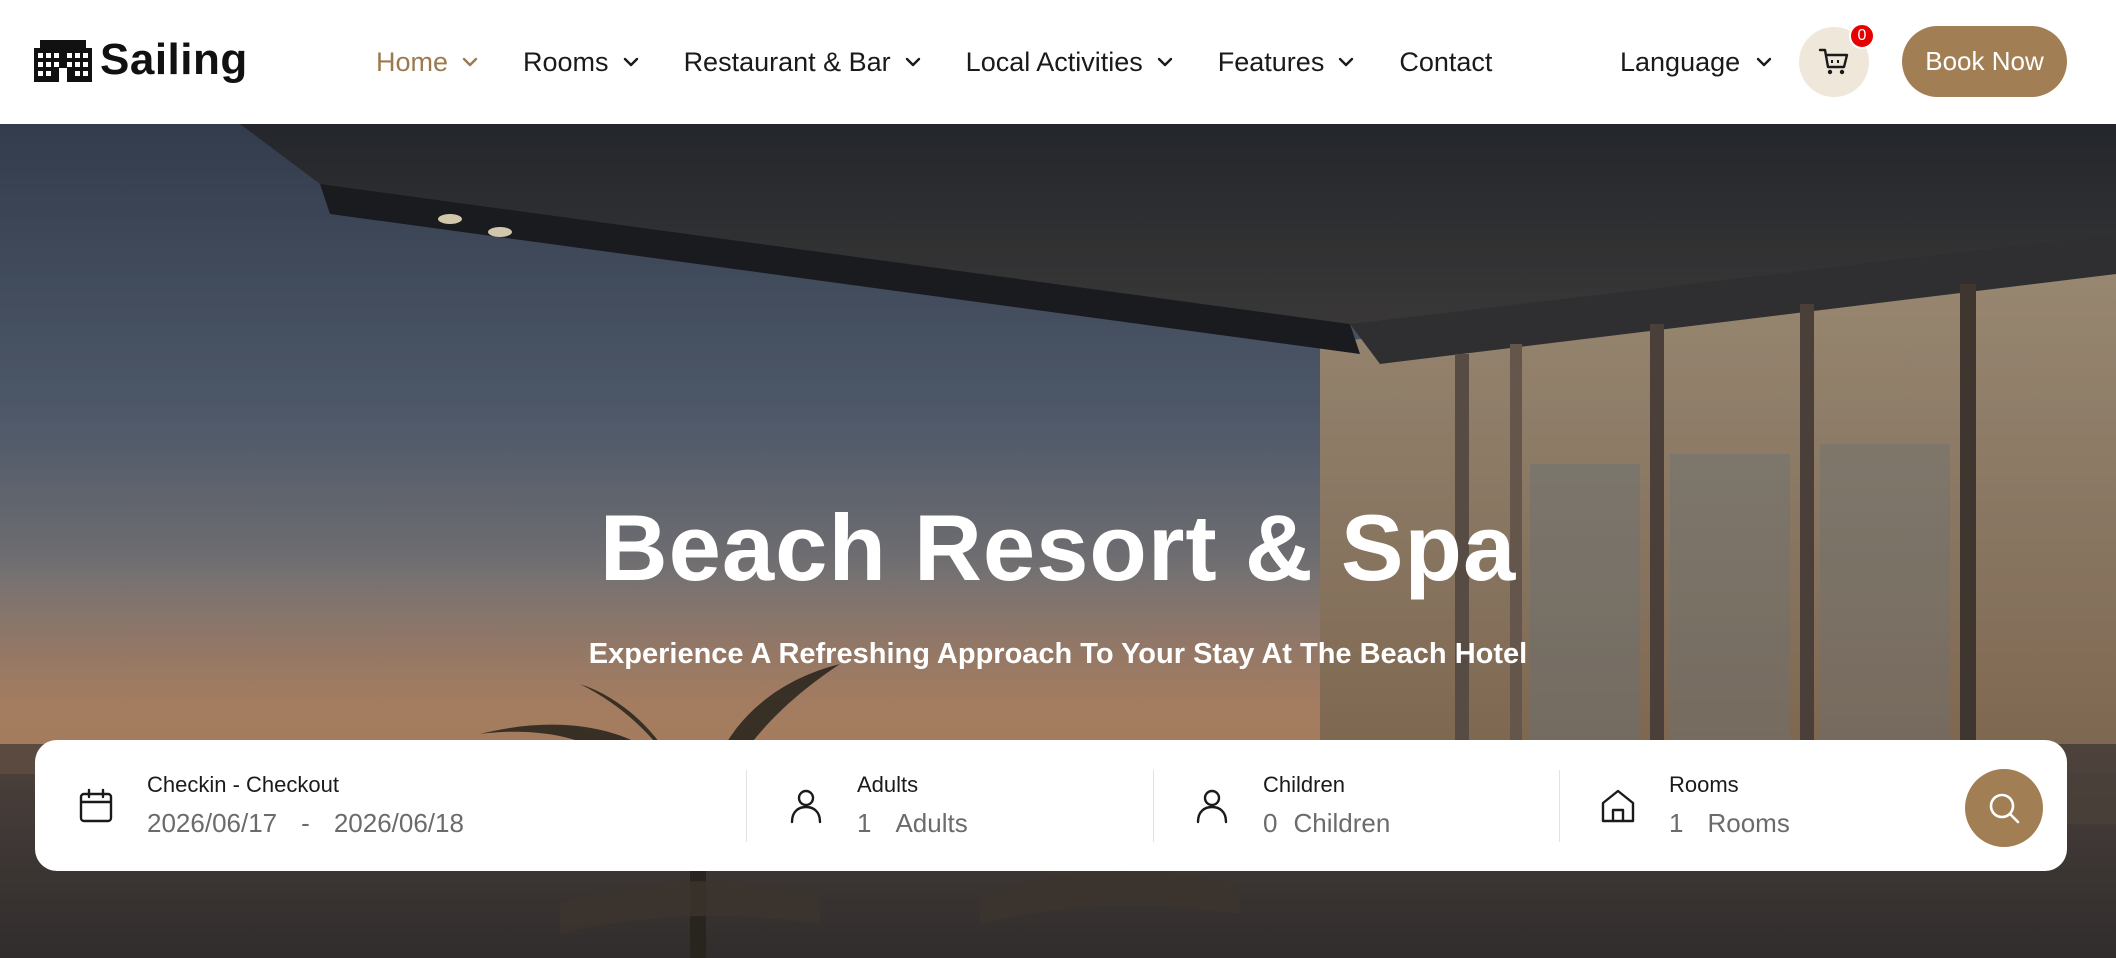  I want to click on nav-item-features: Features, so click(1286, 62).